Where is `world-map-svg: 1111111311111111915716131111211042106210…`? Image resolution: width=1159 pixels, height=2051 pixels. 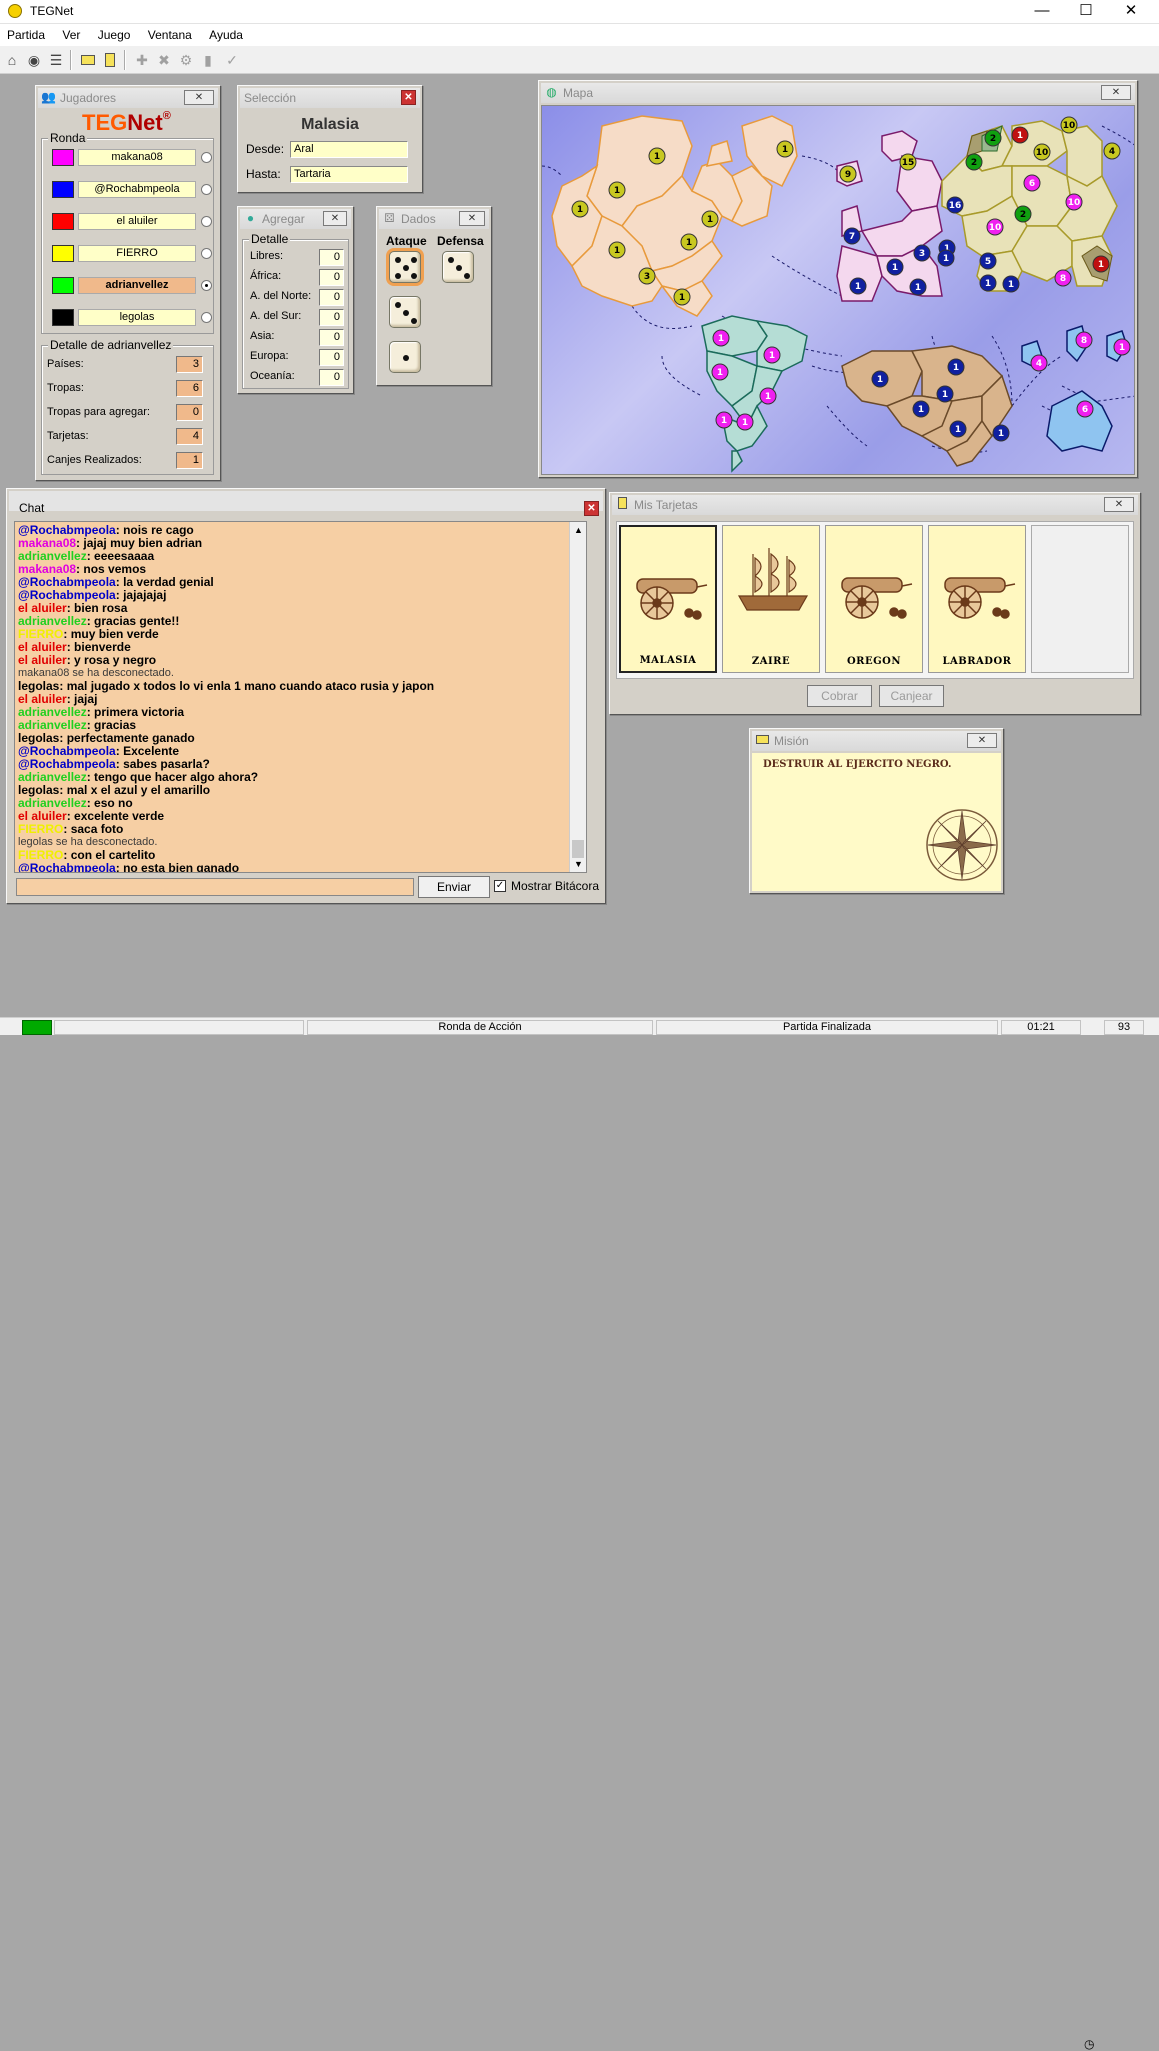 world-map-svg: 1111111311111111915716131111211042106210… is located at coordinates (838, 290).